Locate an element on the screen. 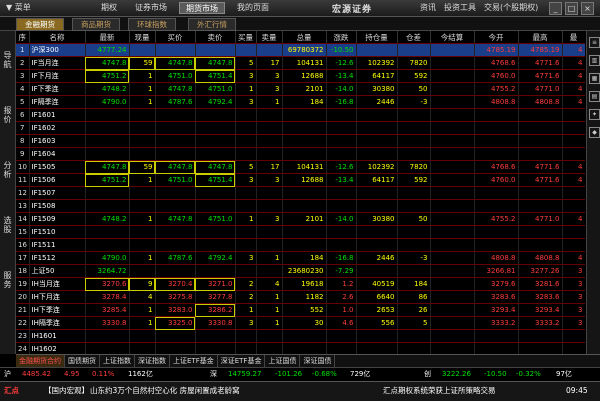 This screenshot has width=600, height=401. notice-text: 汇点期权系统荣获上证所策略交易 is located at coordinates (439, 391).